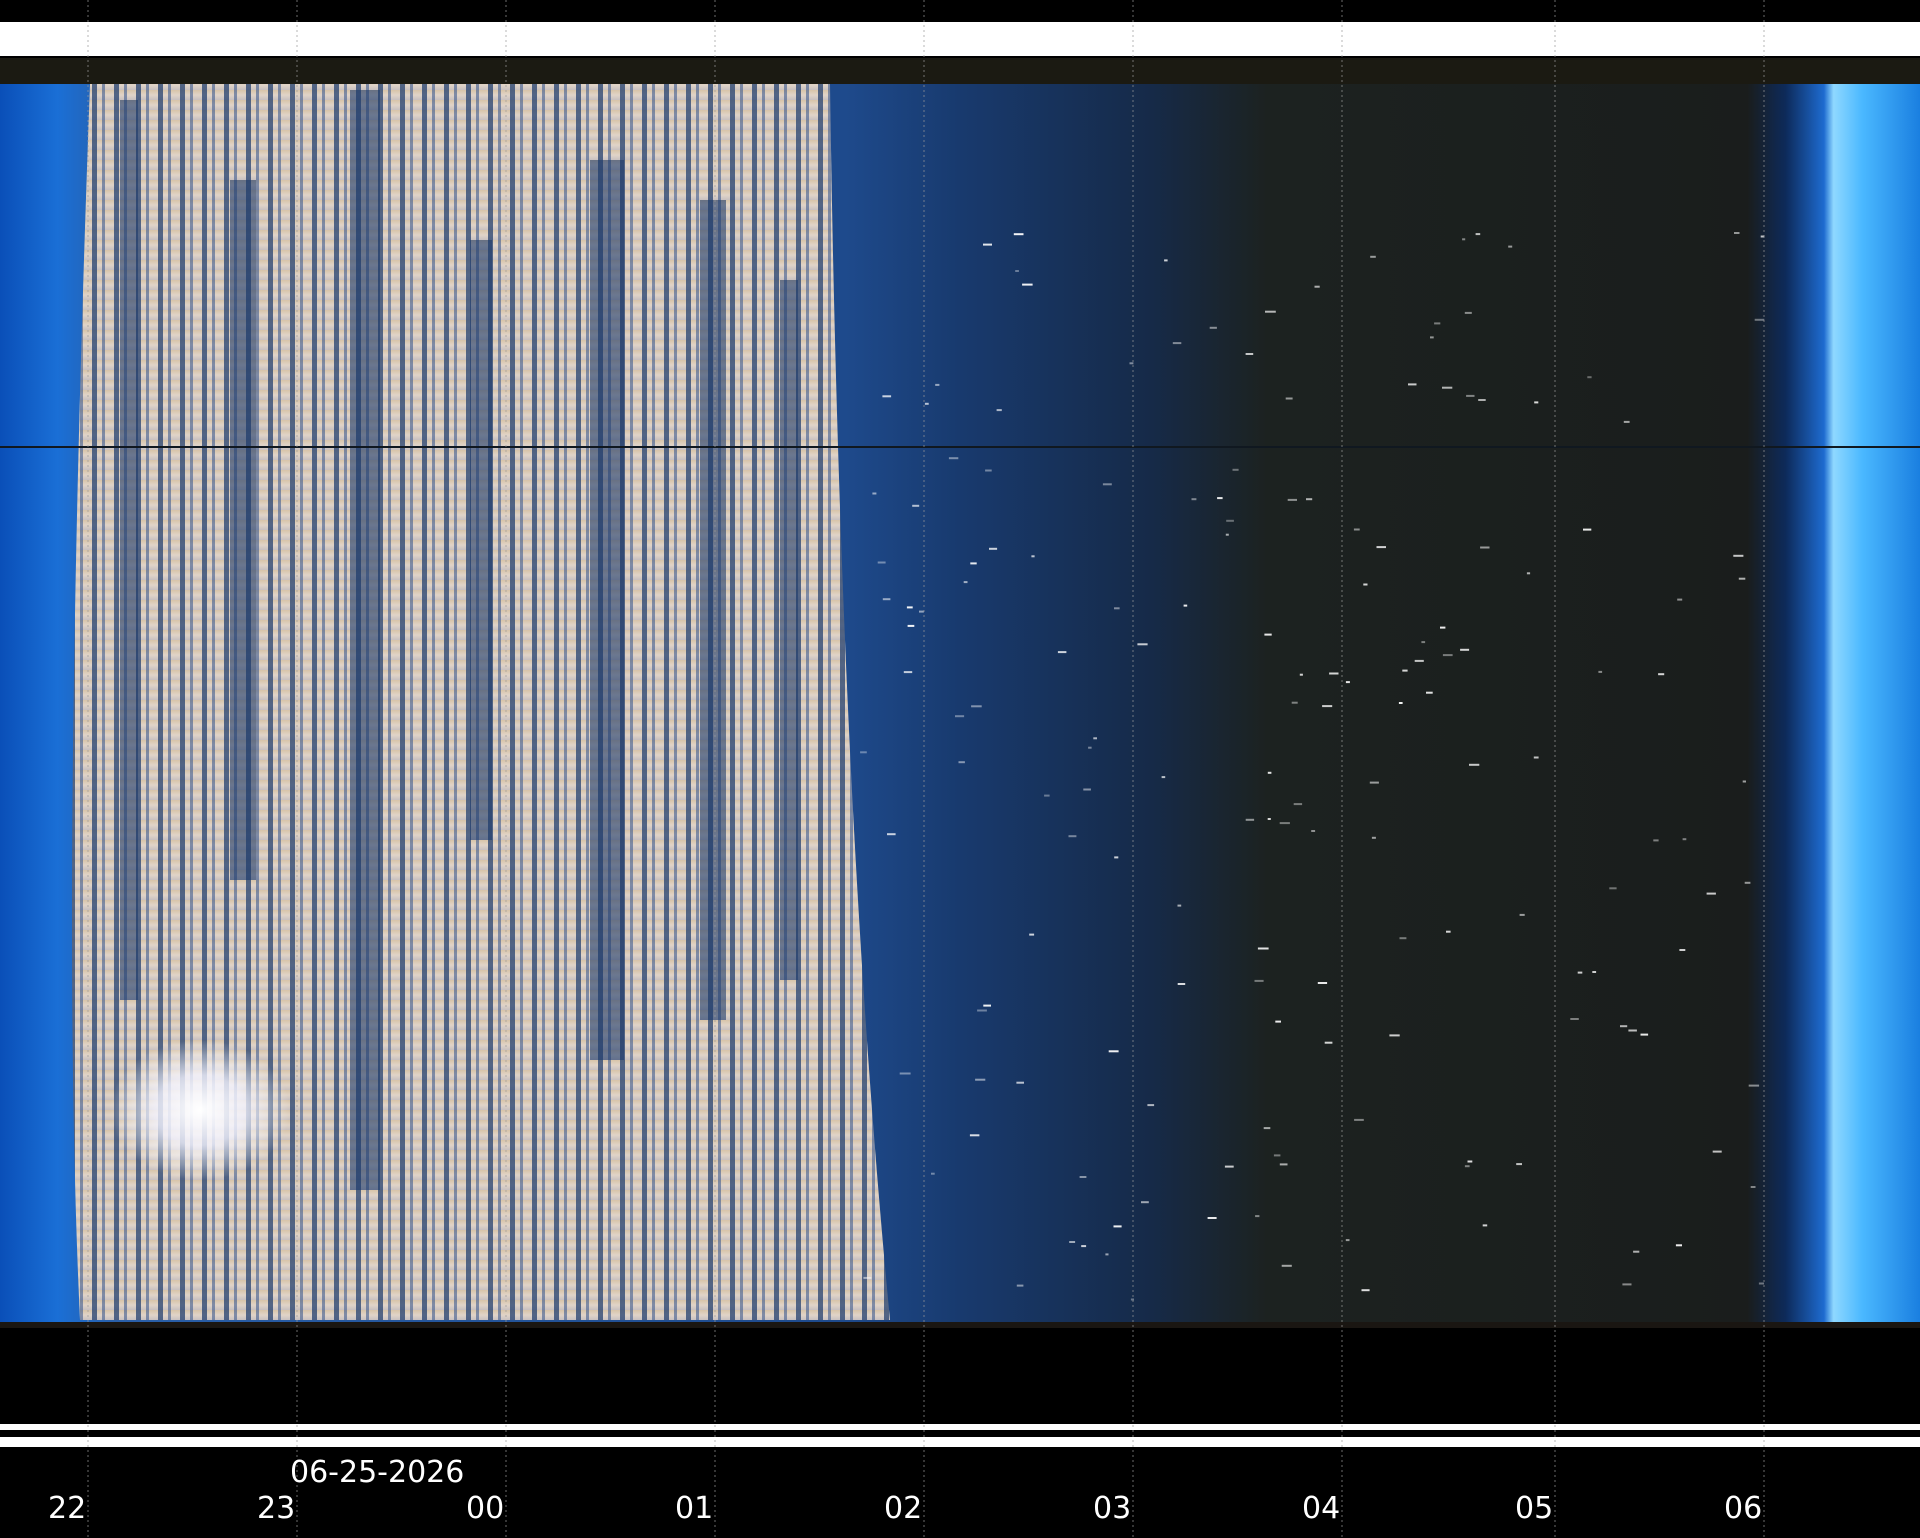 This screenshot has height=1538, width=1920. Describe the element at coordinates (1321, 1508) in the screenshot. I see `hour-label: 04` at that location.